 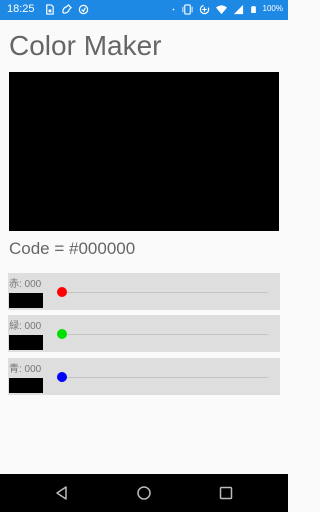 I want to click on data-saver-icon, so click(x=204, y=9).